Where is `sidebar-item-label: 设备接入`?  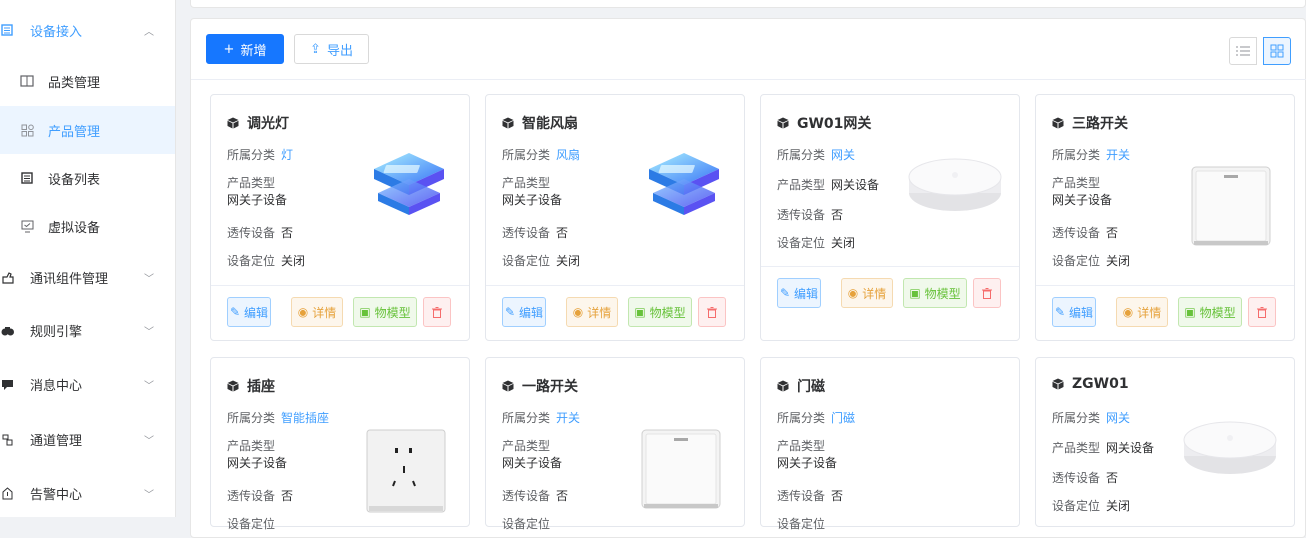 sidebar-item-label: 设备接入 is located at coordinates (56, 32).